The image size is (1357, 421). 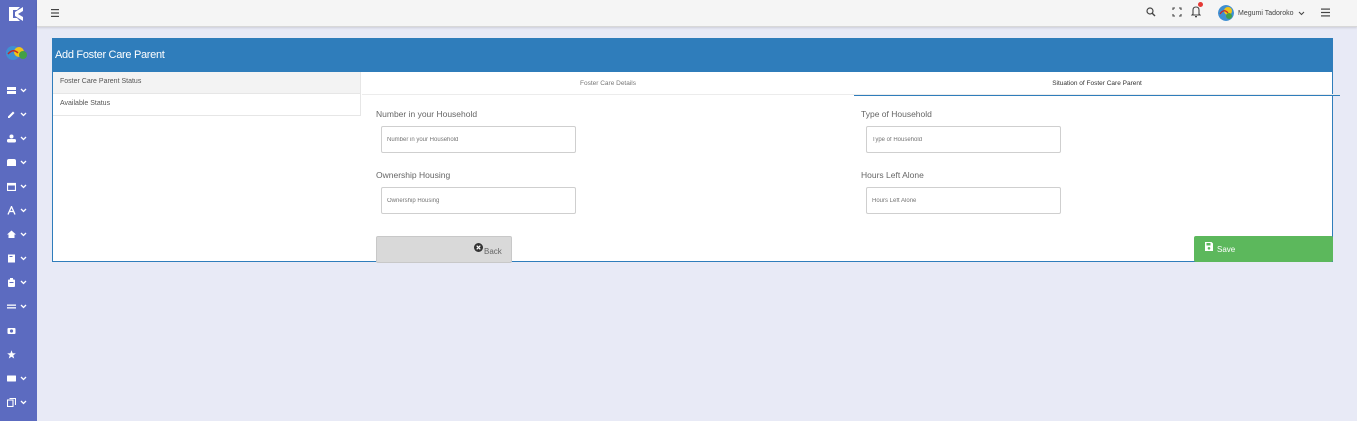 I want to click on sidebar-item-card, so click(x=18, y=378).